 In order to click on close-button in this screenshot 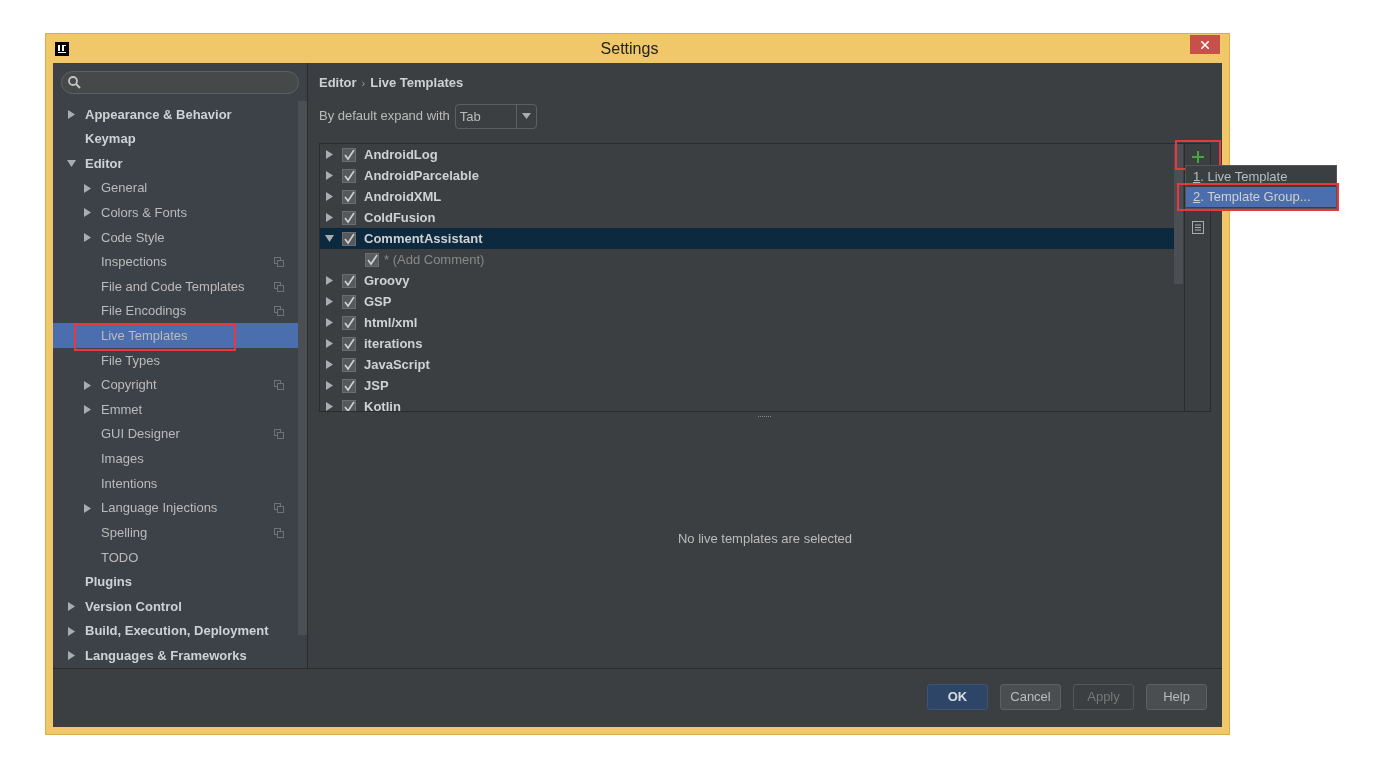, I will do `click(1205, 44)`.